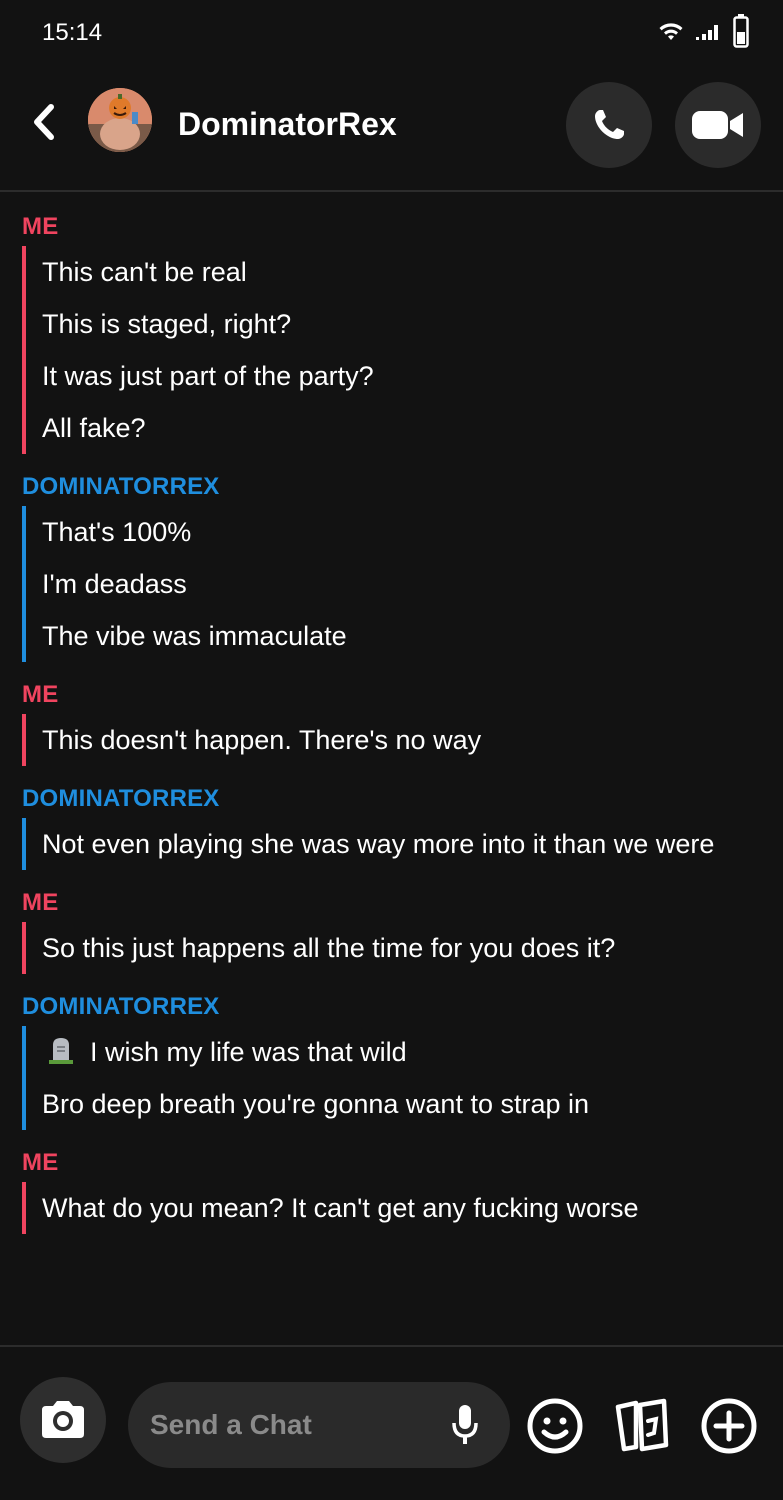 Image resolution: width=783 pixels, height=1500 pixels. I want to click on message-block: This doesn't happen. There's no way, so click(402, 740).